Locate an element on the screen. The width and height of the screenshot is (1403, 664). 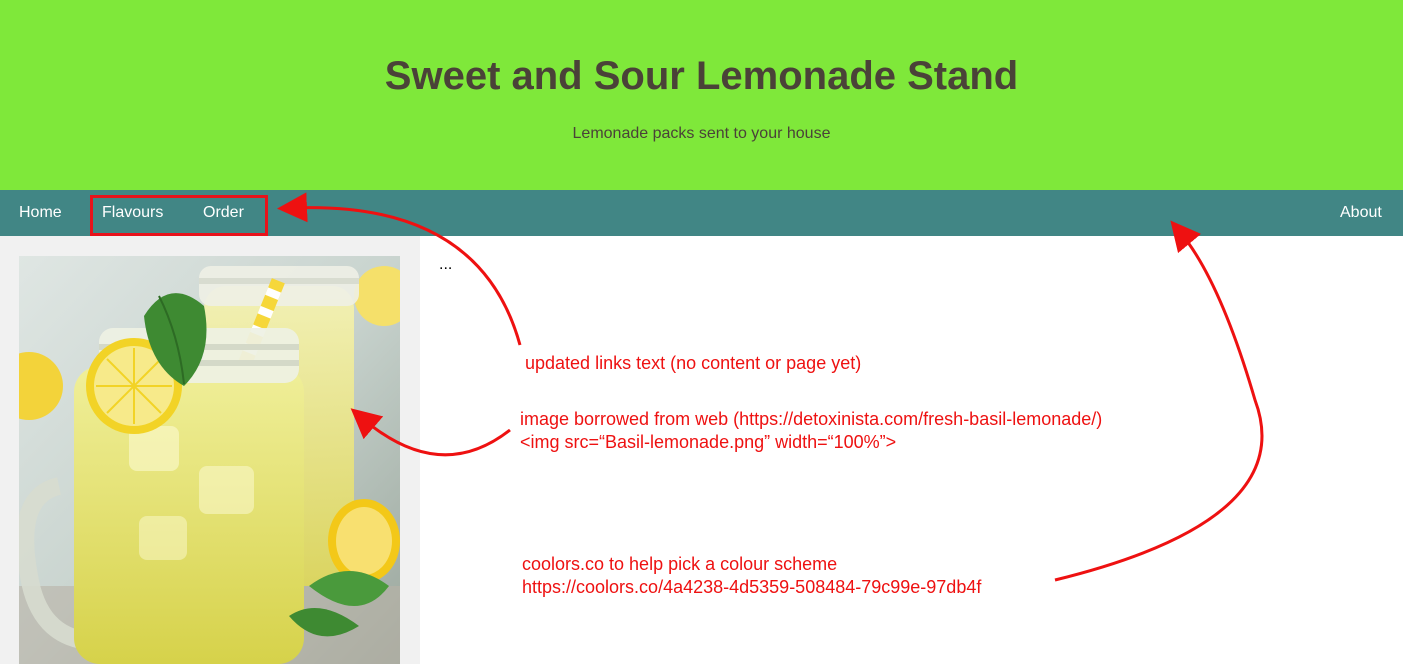
arrow-to-navbar is located at coordinates (1159, 401).